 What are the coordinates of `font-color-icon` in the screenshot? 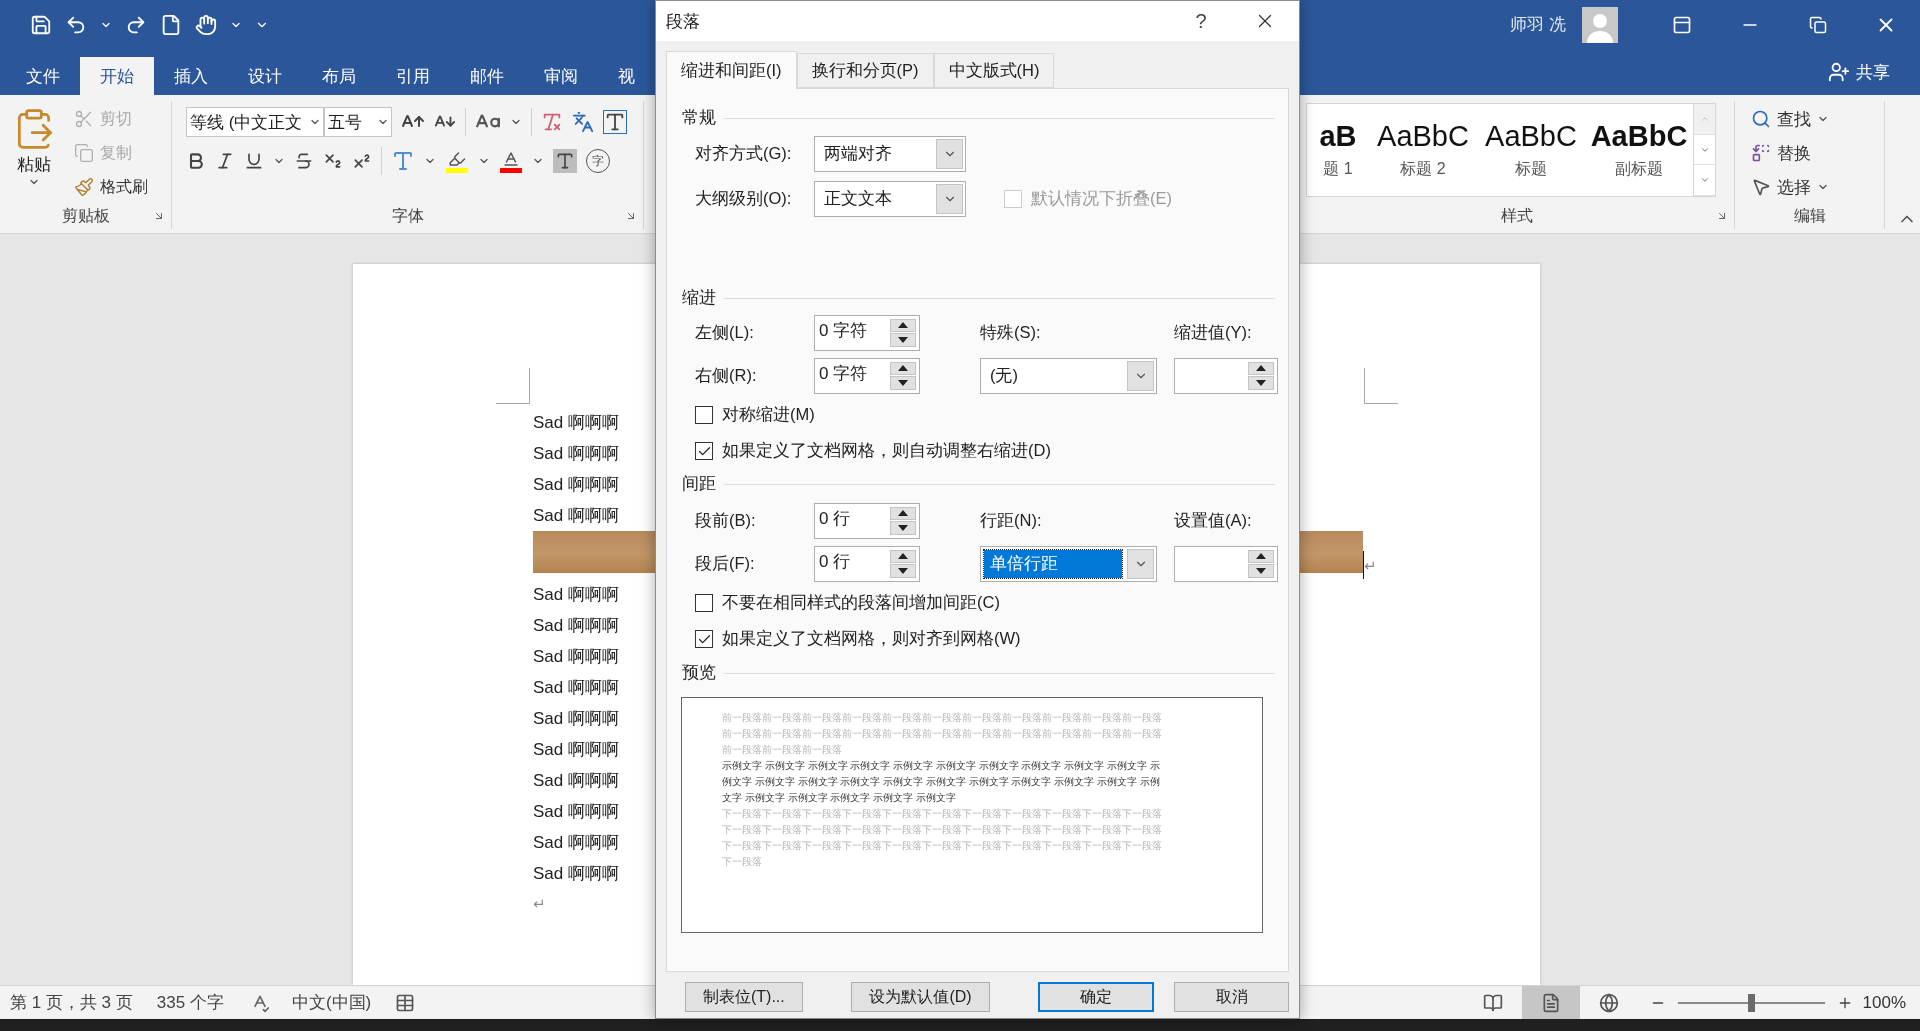 It's located at (511, 161).